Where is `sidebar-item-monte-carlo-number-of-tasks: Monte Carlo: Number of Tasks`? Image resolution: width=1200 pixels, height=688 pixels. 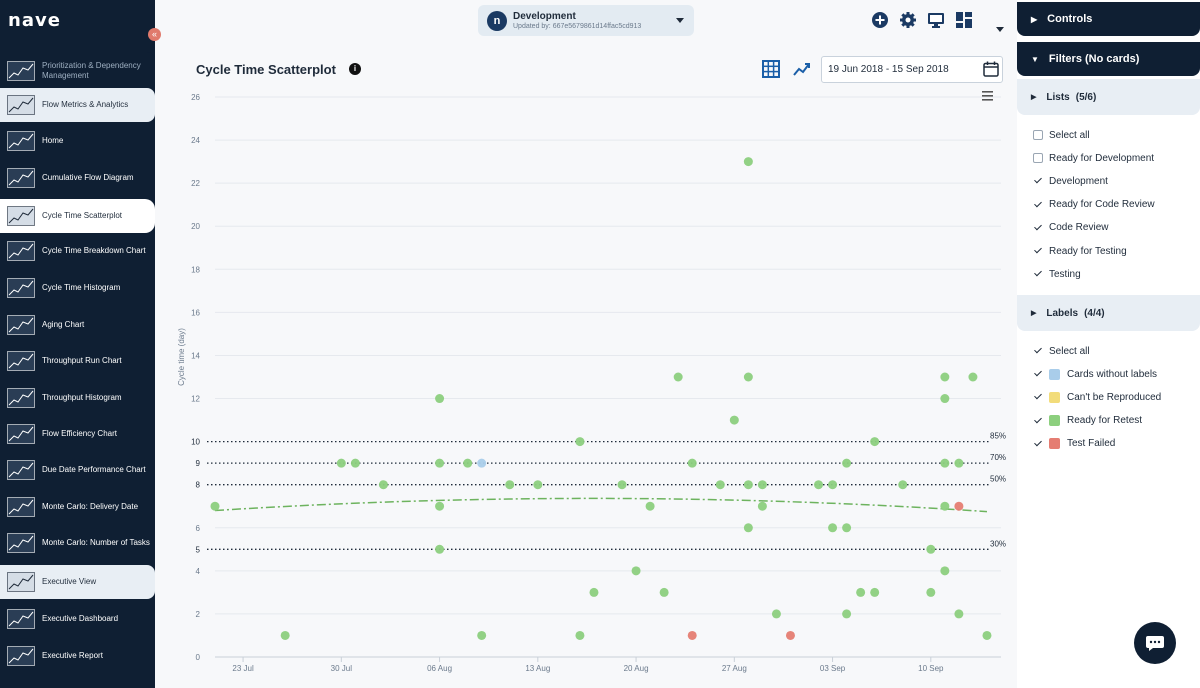 sidebar-item-monte-carlo-number-of-tasks: Monte Carlo: Number of Tasks is located at coordinates (77, 543).